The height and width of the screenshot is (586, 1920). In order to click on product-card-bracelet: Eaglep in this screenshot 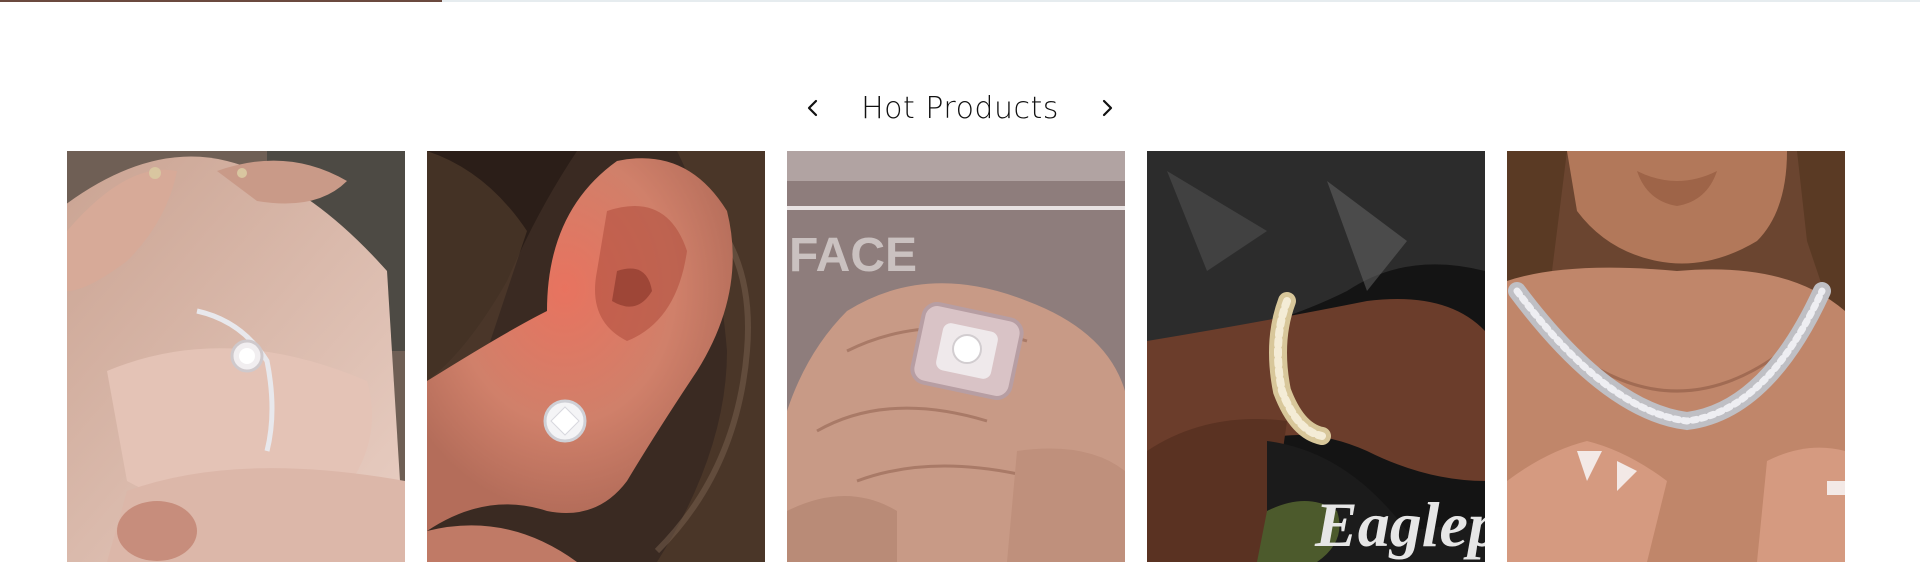, I will do `click(1316, 356)`.